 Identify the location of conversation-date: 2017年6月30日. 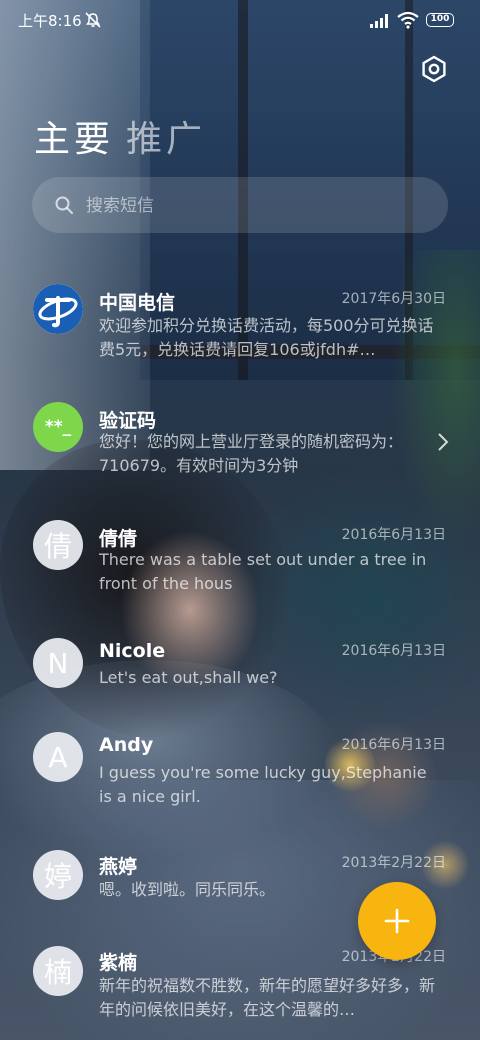
(393, 299).